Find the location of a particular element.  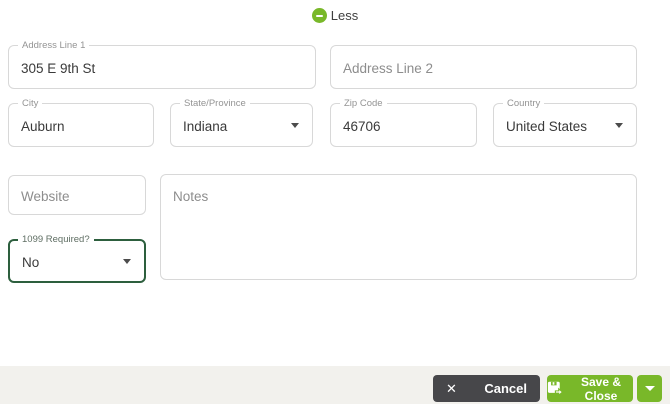

1099-required-value: No is located at coordinates (31, 262).